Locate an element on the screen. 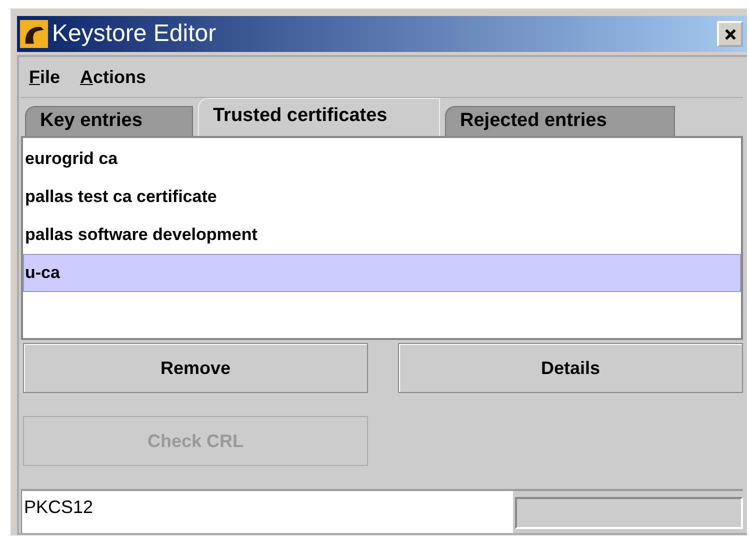  action-button: Details is located at coordinates (570, 368).